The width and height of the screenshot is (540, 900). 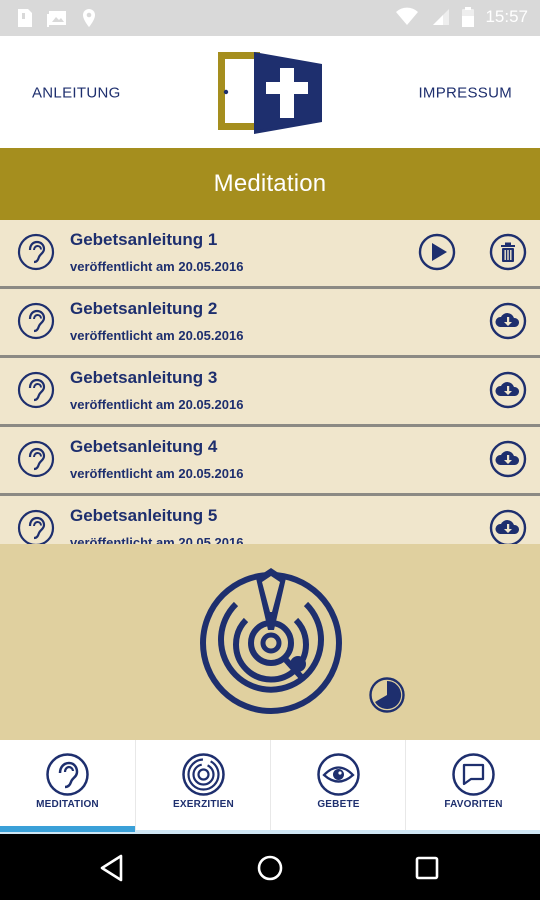 I want to click on section-title-band: Meditation, so click(x=270, y=184).